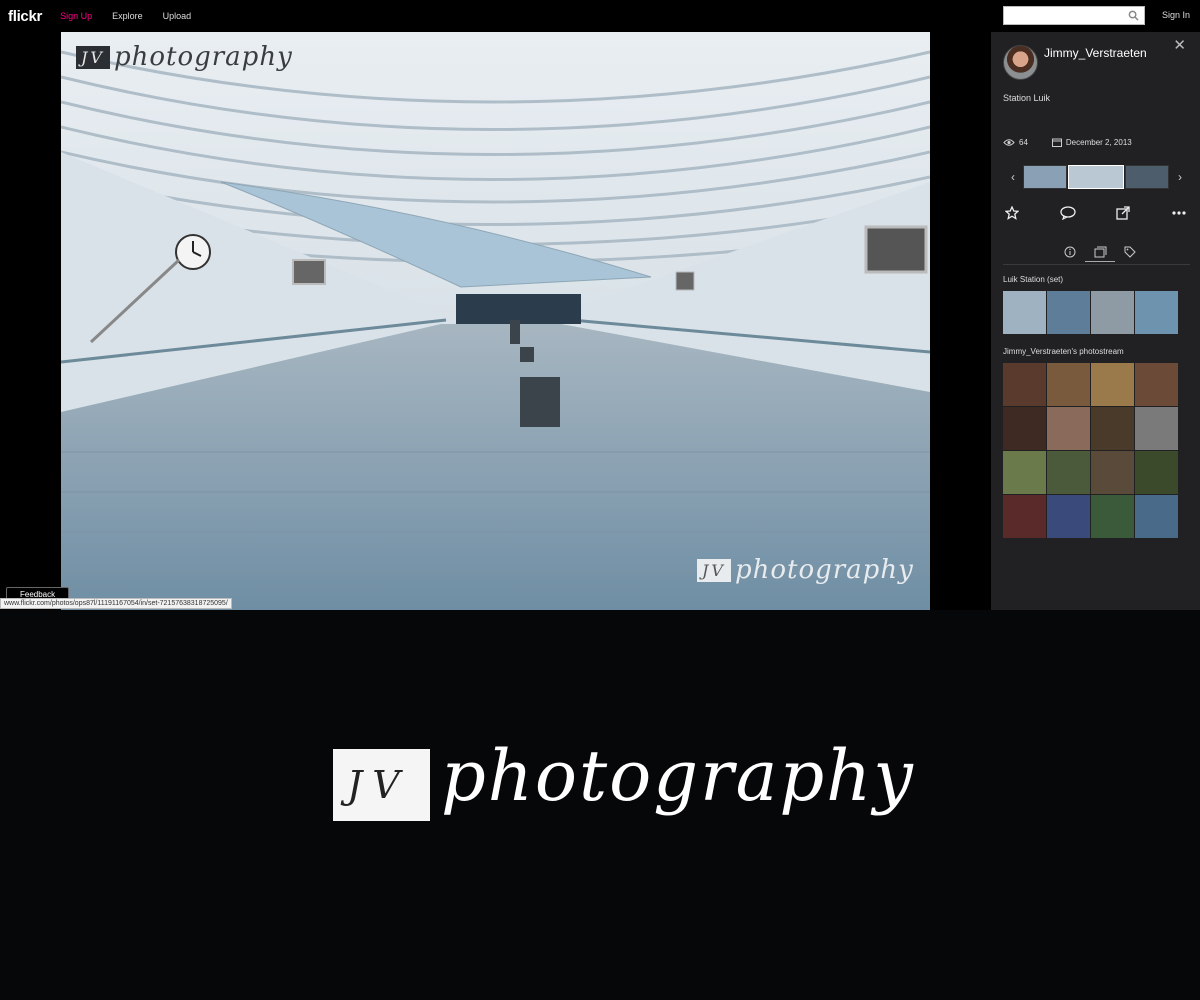  What do you see at coordinates (1013, 177) in the screenshot?
I see `chevron-left-icon: ‹` at bounding box center [1013, 177].